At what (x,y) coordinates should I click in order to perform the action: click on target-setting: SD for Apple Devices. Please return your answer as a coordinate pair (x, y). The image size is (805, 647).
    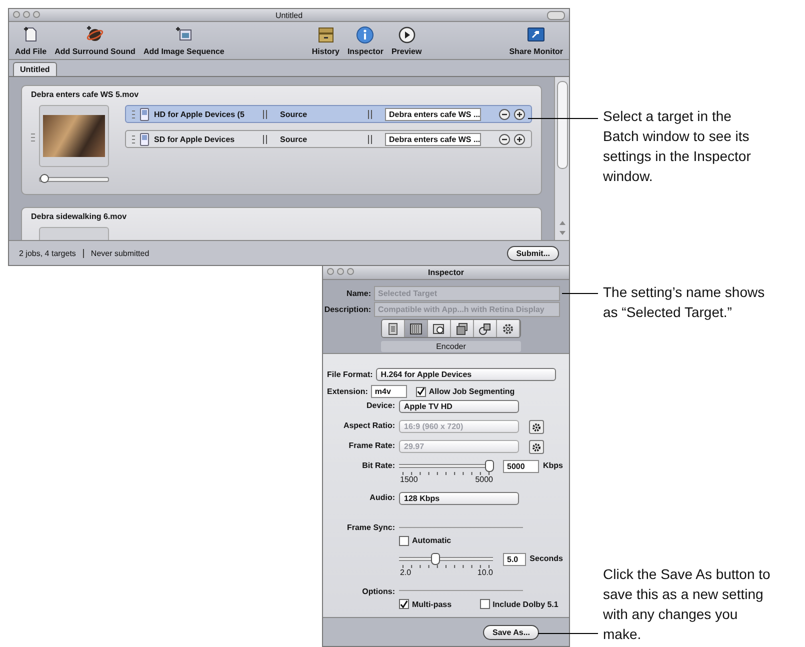
    Looking at the image, I should click on (195, 139).